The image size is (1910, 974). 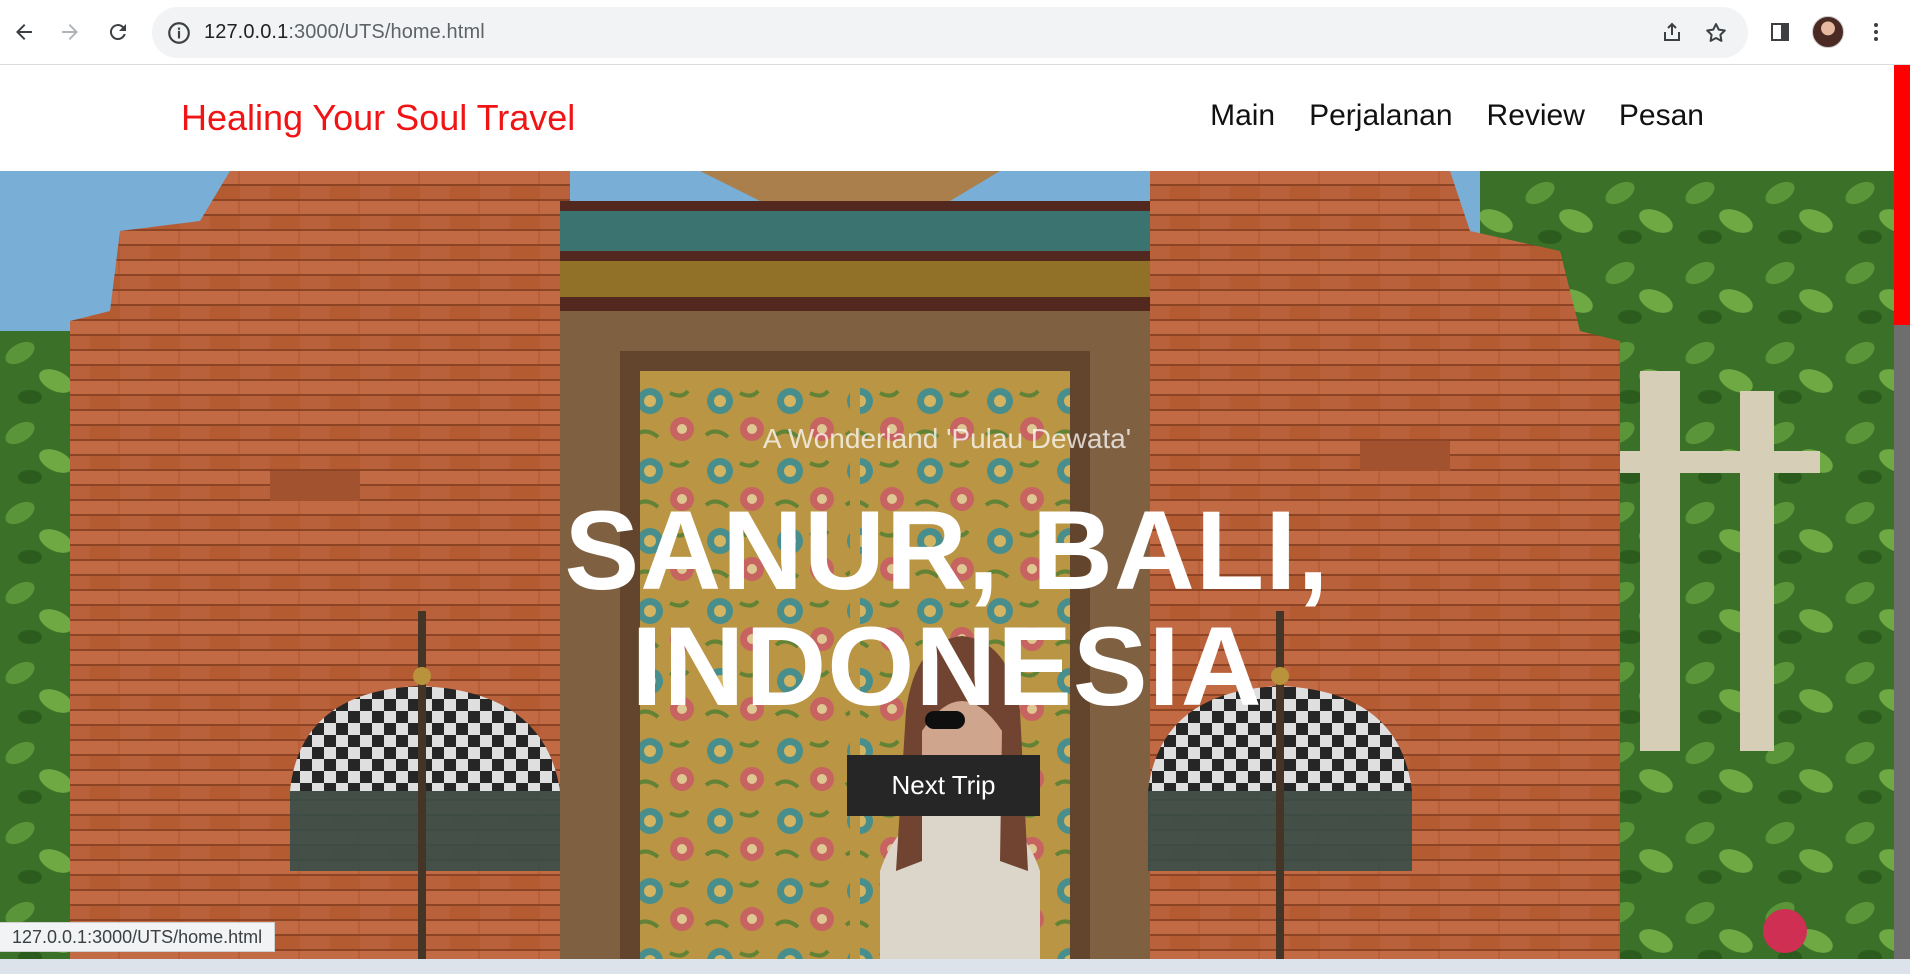 I want to click on share-button, so click(x=1672, y=33).